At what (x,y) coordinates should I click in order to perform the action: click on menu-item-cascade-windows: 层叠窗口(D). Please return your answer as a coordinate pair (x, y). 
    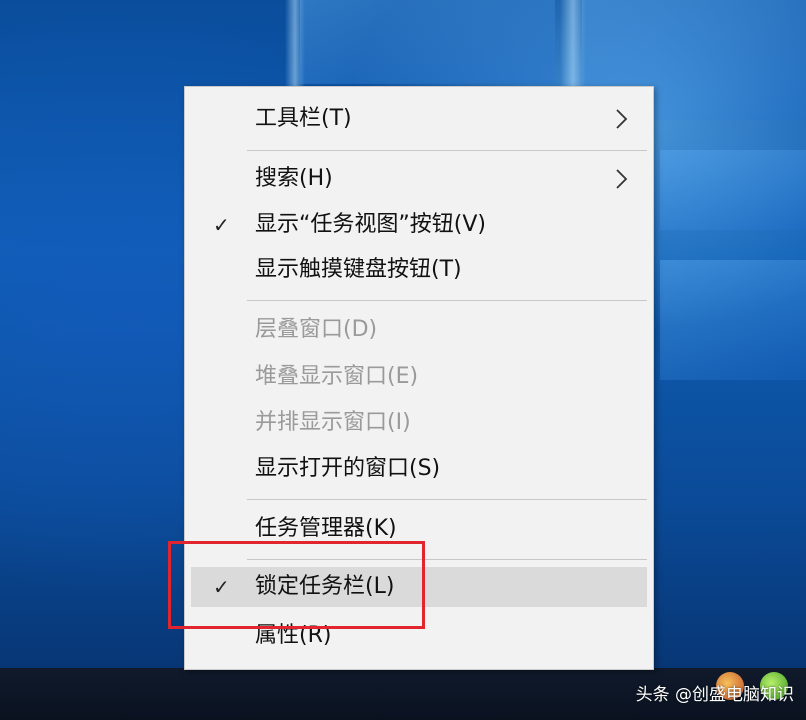
    Looking at the image, I should click on (419, 330).